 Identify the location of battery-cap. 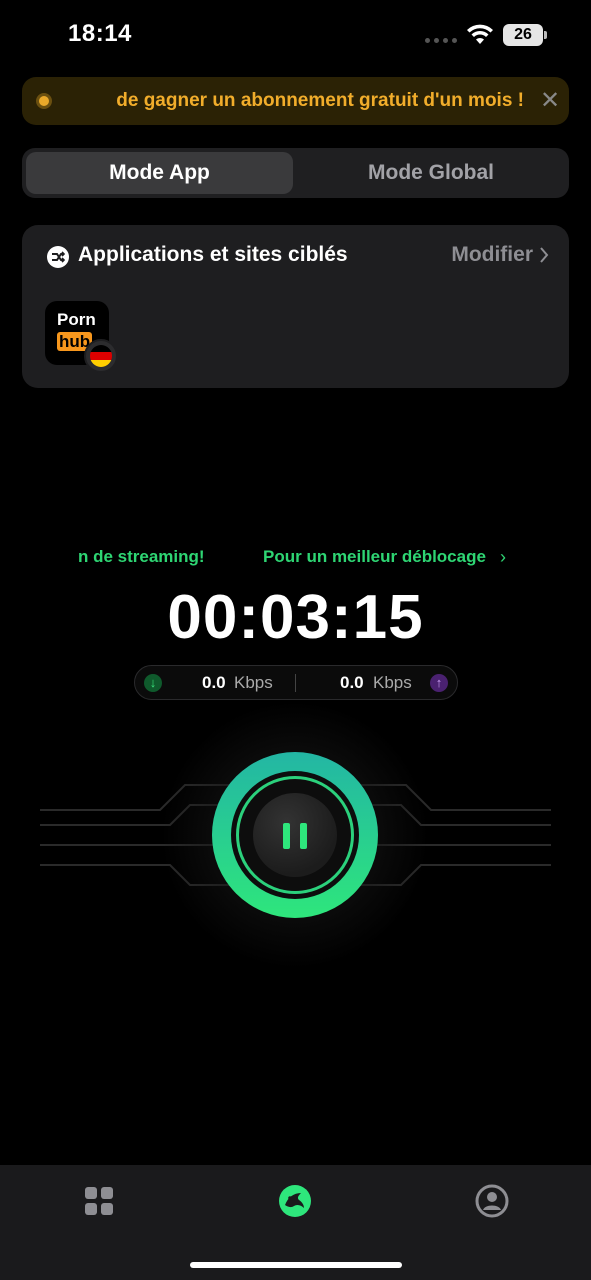
(545, 35).